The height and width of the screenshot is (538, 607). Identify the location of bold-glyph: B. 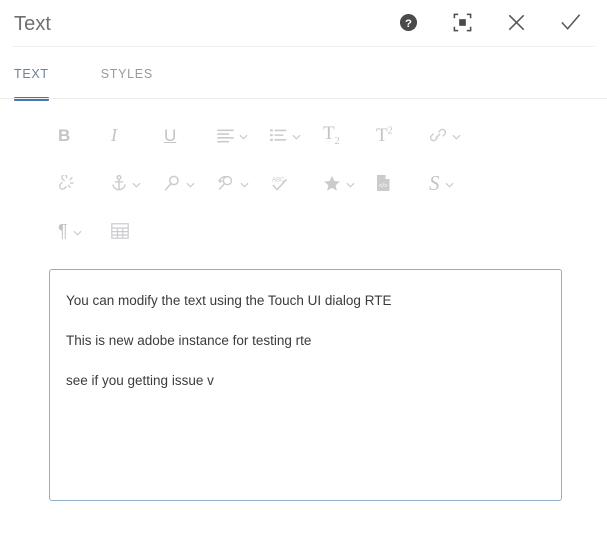
(64, 135).